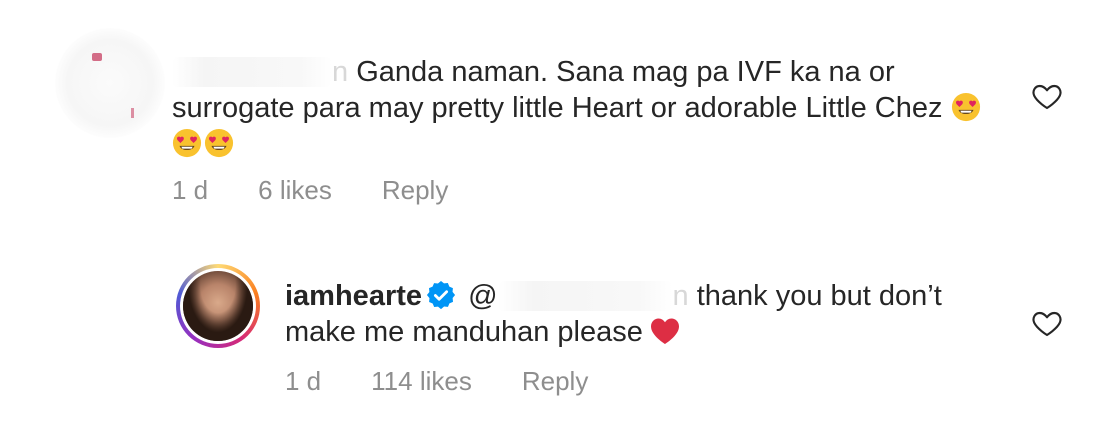 The width and height of the screenshot is (1120, 433). I want to click on avatar-ring-gap, so click(218, 306).